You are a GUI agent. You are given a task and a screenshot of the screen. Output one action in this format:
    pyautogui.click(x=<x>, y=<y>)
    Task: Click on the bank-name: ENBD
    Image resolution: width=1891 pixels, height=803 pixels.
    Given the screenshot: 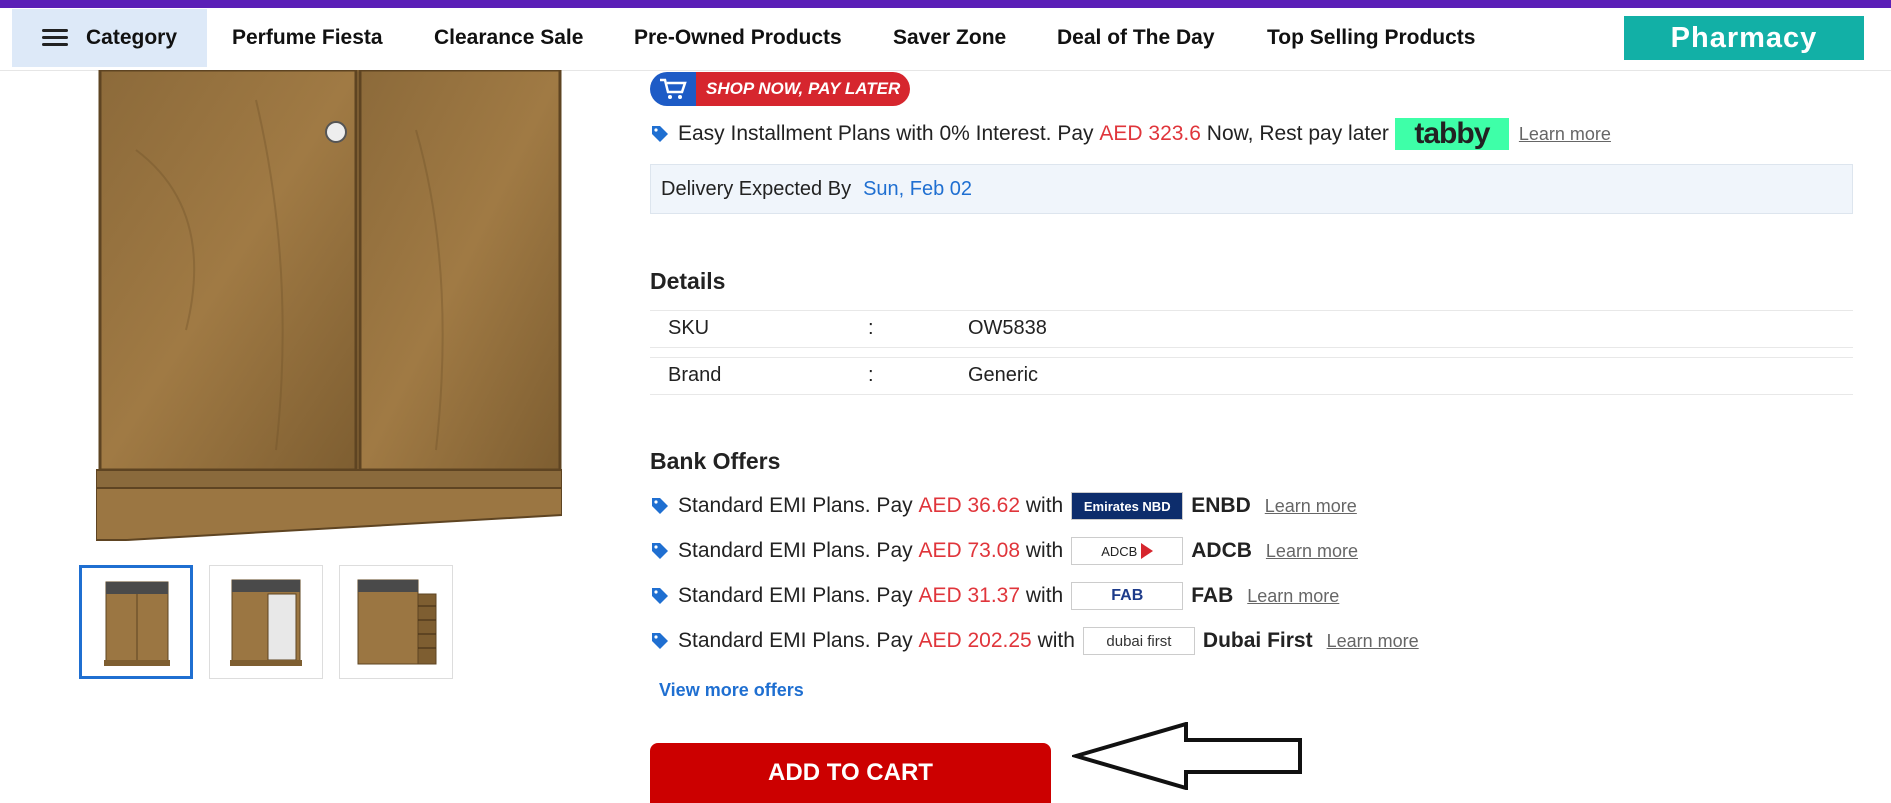 What is the action you would take?
    pyautogui.click(x=1221, y=505)
    